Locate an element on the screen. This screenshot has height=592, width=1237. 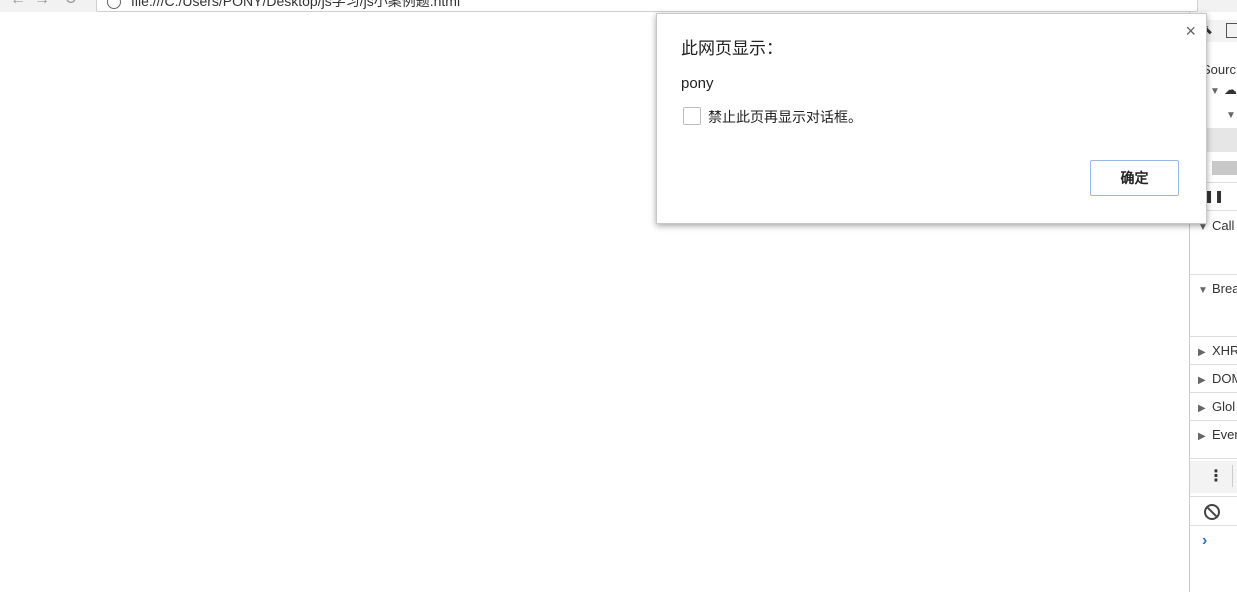
scroll-thumb is located at coordinates (1224, 168).